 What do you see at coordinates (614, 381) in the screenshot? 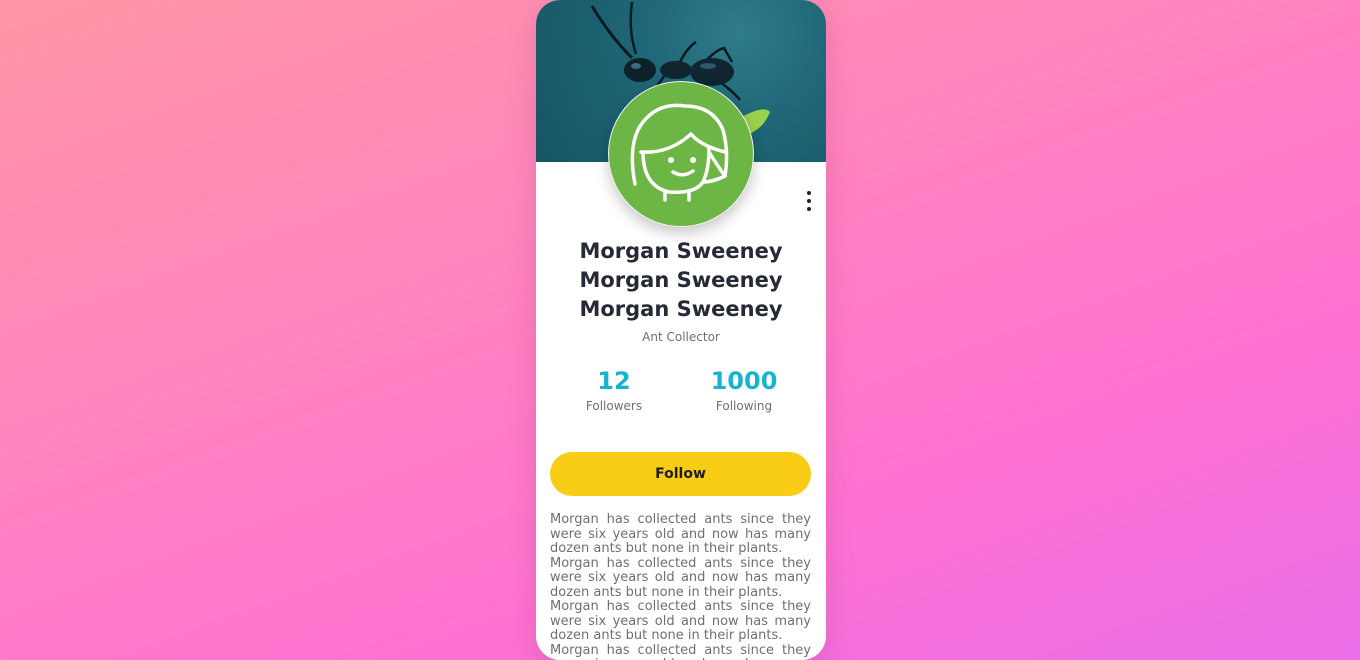
I see `followers-count: 12` at bounding box center [614, 381].